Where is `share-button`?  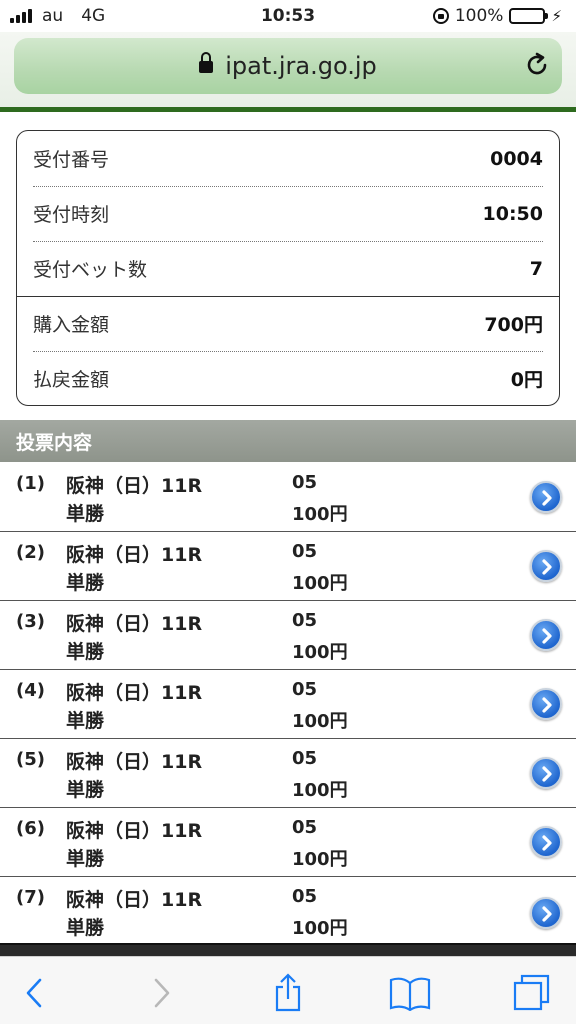
share-button is located at coordinates (288, 993).